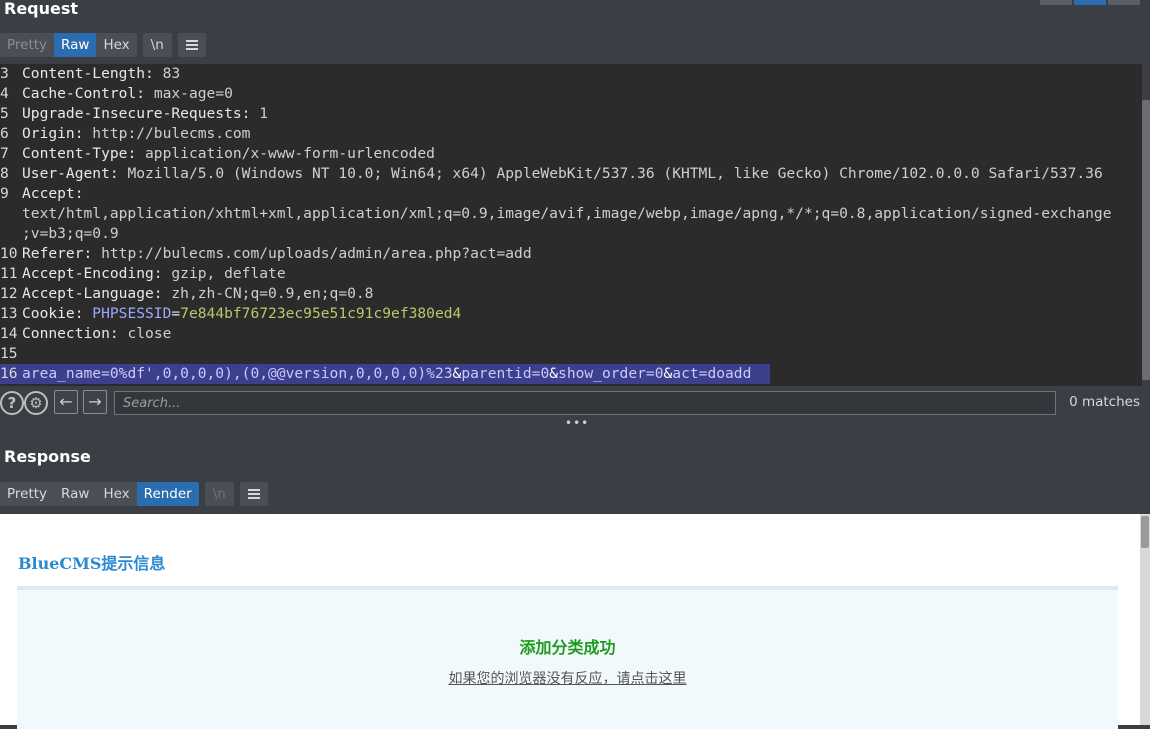  Describe the element at coordinates (9, 353) in the screenshot. I see `code-line-empty: 15` at that location.